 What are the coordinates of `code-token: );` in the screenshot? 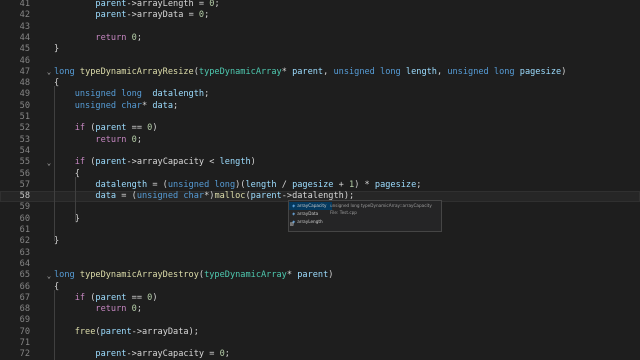 It's located at (193, 331).